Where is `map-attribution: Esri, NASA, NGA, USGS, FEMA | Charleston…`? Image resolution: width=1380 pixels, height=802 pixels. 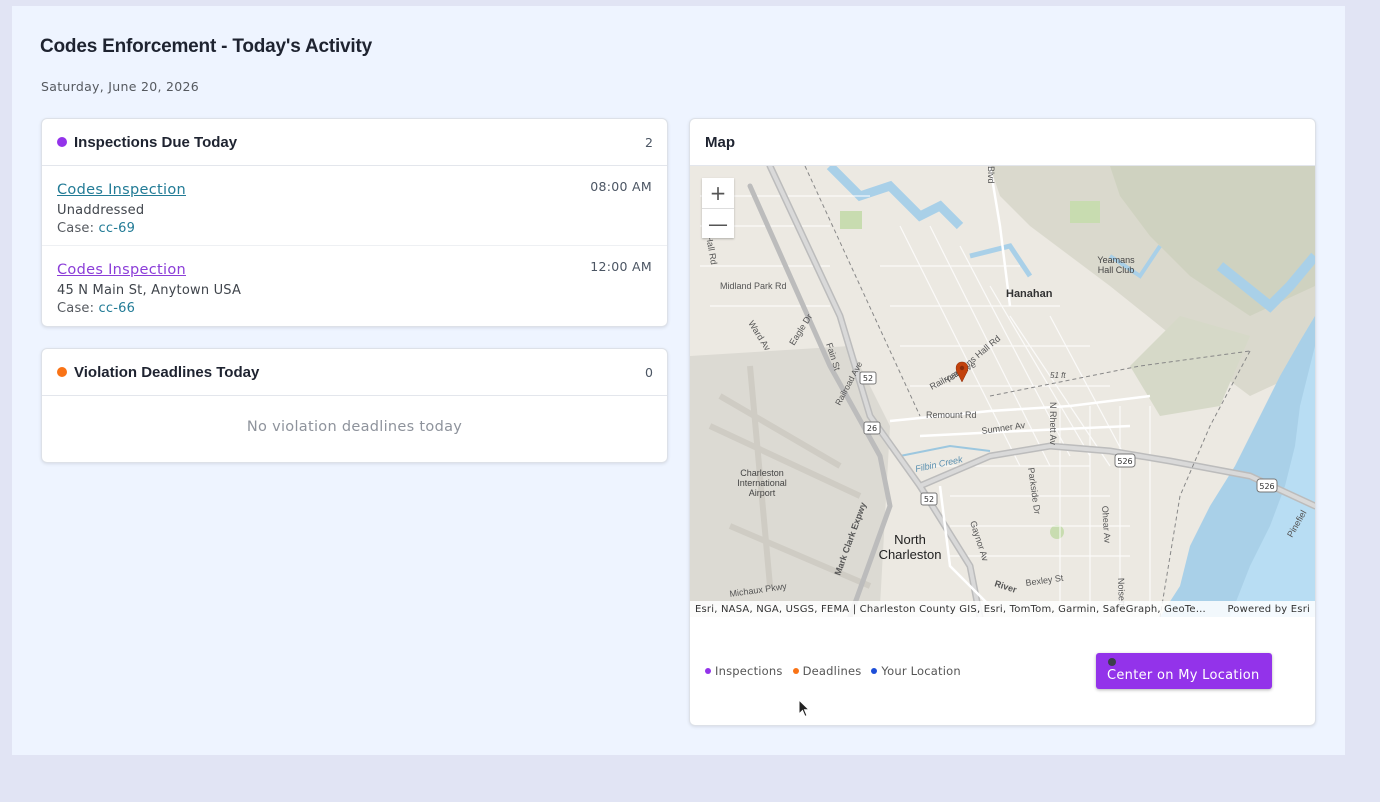
map-attribution: Esri, NASA, NGA, USGS, FEMA | Charleston… is located at coordinates (1002, 609).